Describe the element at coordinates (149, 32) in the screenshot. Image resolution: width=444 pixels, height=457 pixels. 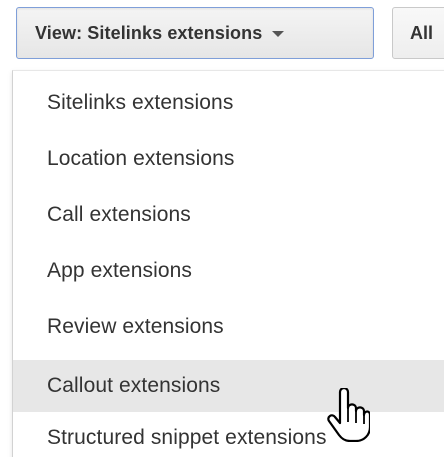
I see `view-filter-label: View: Sitelinks extensions` at that location.